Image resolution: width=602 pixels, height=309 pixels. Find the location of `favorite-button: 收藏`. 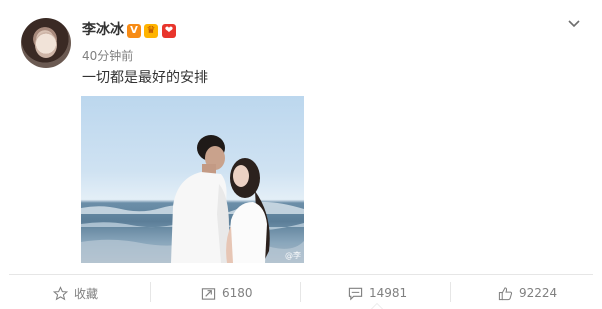

favorite-button: 收藏 is located at coordinates (75, 293).